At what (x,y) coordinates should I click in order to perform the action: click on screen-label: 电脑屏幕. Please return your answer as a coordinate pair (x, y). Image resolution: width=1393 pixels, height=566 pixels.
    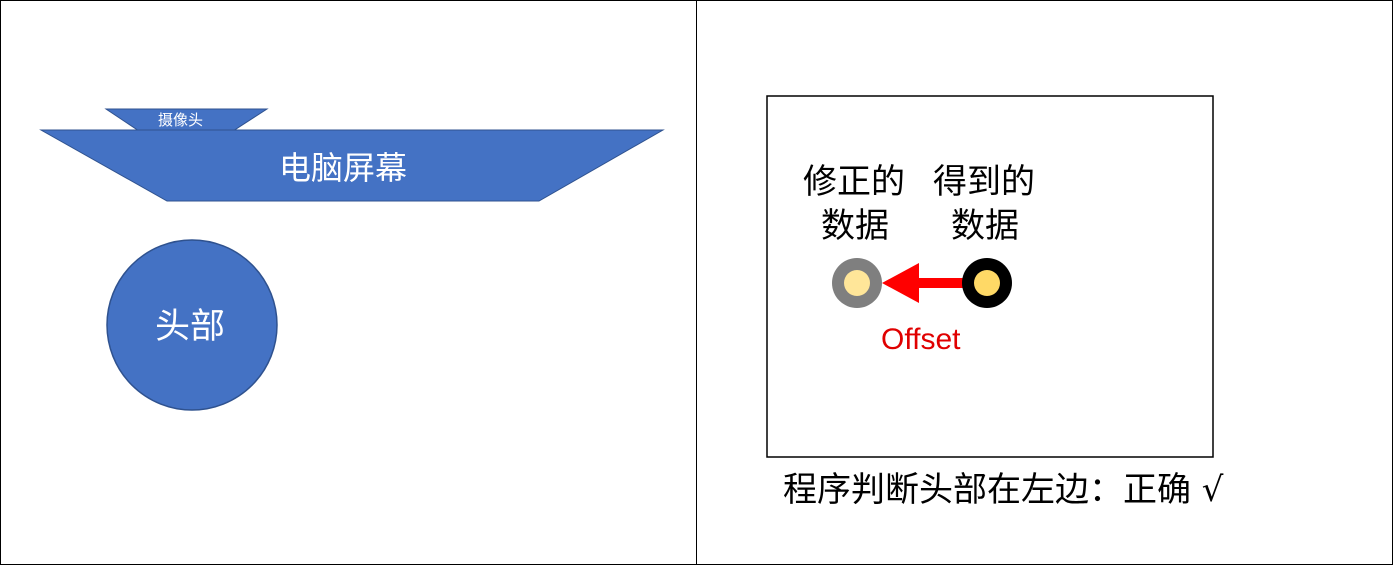
    Looking at the image, I should click on (343, 168).